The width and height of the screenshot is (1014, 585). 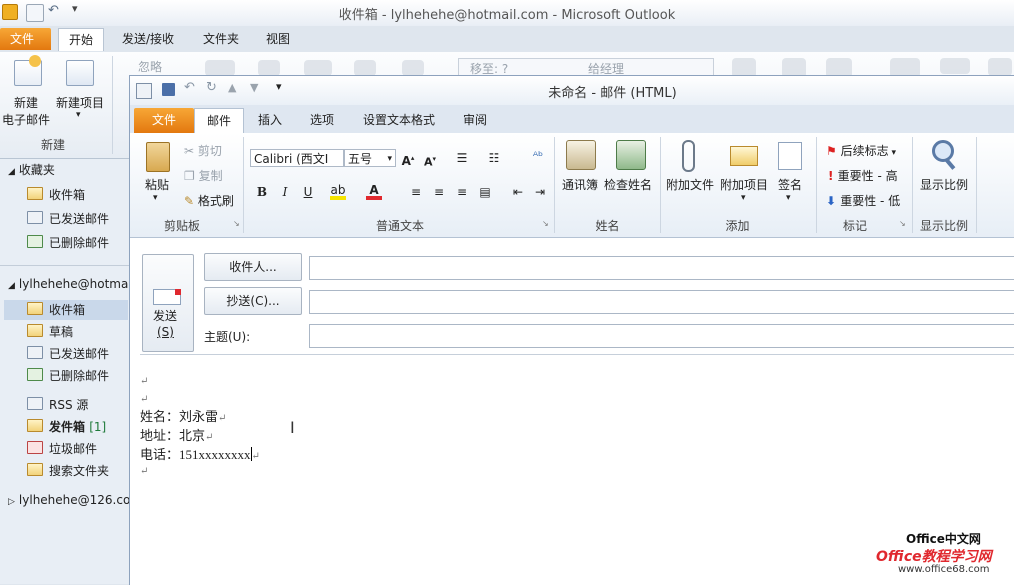 What do you see at coordinates (631, 155) in the screenshot?
I see `check-names-icon` at bounding box center [631, 155].